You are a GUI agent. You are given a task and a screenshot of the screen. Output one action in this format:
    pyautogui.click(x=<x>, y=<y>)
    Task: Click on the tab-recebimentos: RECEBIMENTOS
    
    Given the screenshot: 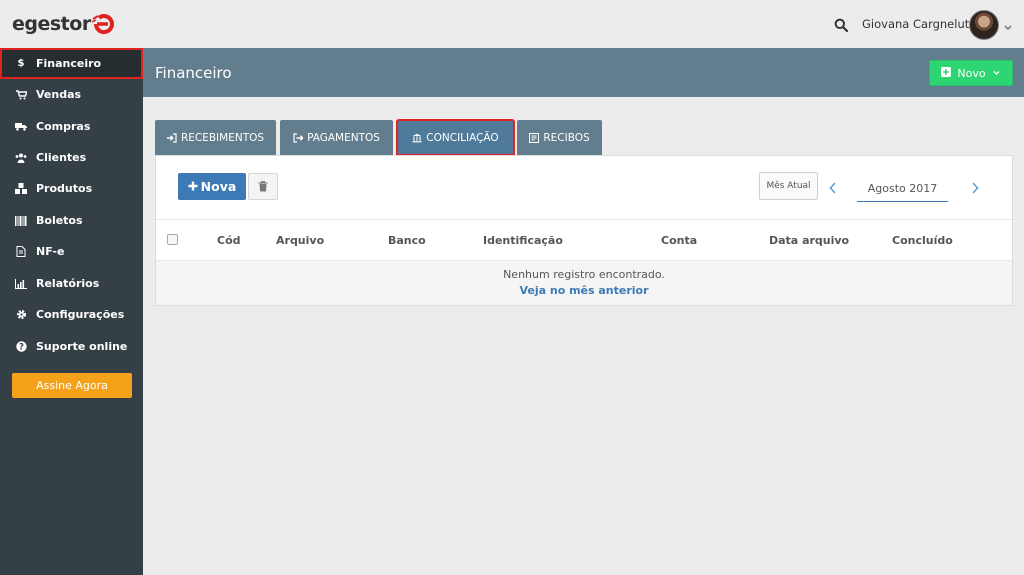 What is the action you would take?
    pyautogui.click(x=215, y=137)
    